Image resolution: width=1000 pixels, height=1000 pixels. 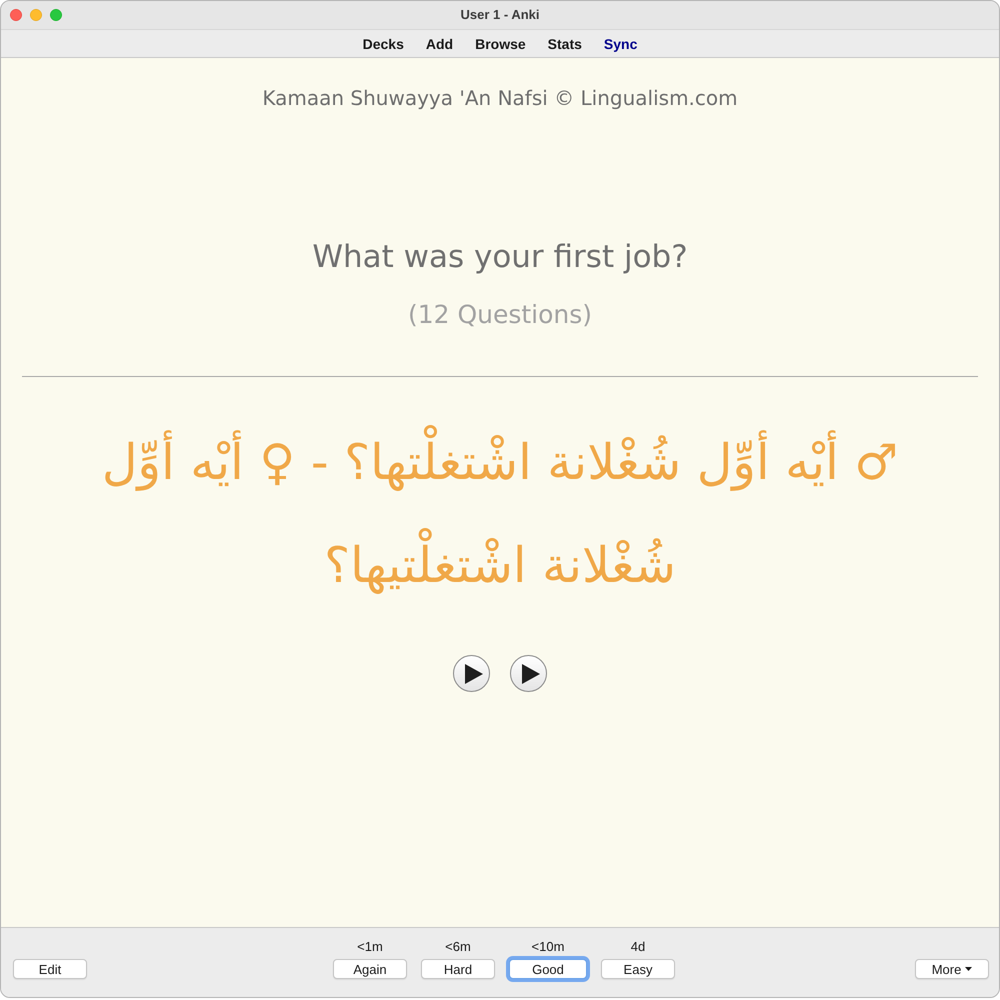 What do you see at coordinates (500, 257) in the screenshot?
I see `question-text: What was your first job?` at bounding box center [500, 257].